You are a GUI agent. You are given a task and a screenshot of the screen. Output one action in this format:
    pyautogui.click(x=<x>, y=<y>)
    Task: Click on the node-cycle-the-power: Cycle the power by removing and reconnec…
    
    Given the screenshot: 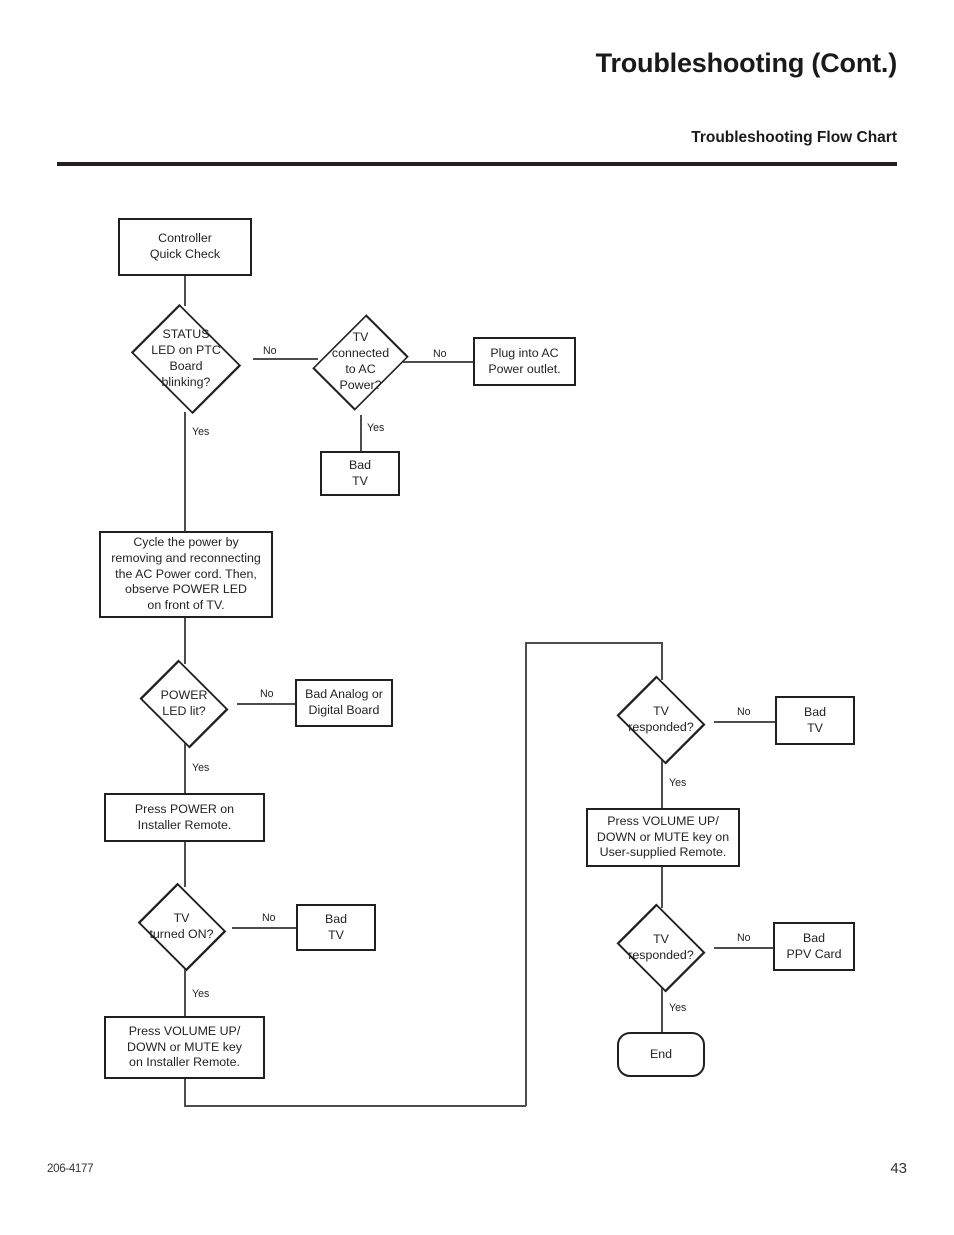 What is the action you would take?
    pyautogui.click(x=186, y=574)
    